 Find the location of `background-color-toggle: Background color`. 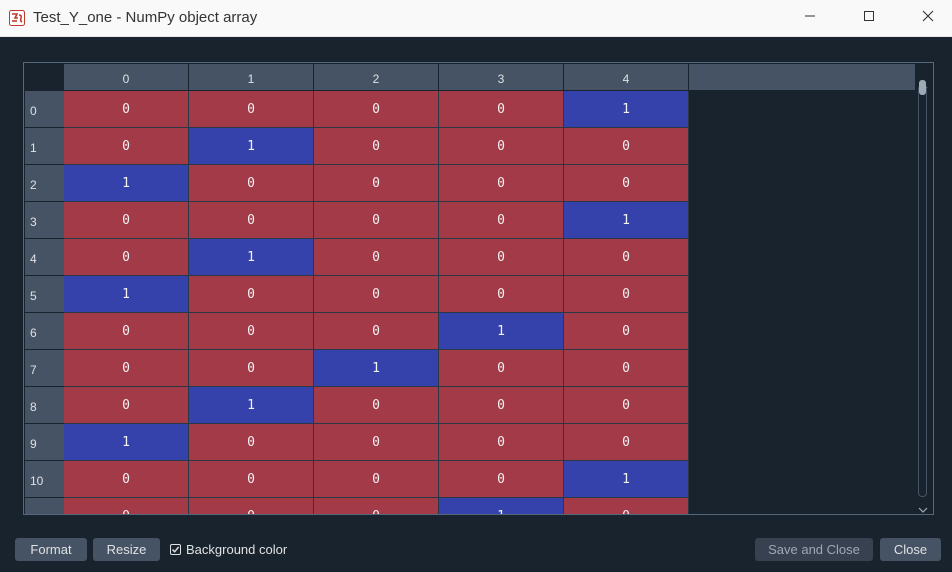

background-color-toggle: Background color is located at coordinates (228, 549).